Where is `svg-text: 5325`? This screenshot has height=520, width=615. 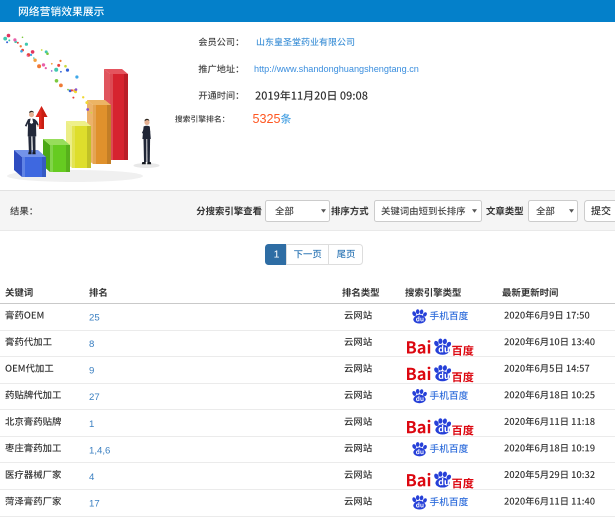
svg-text: 5325 is located at coordinates (267, 119).